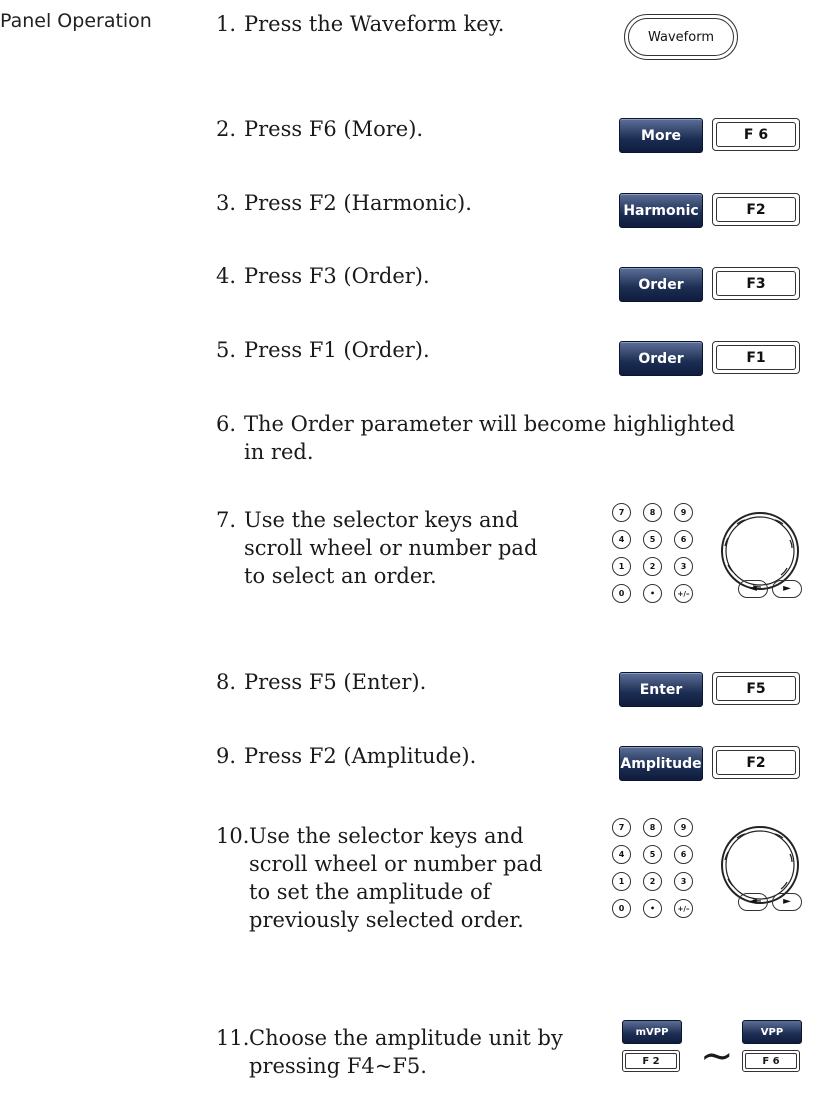 The height and width of the screenshot is (1098, 820). What do you see at coordinates (334, 129) in the screenshot?
I see `step-text: Press F6 (More).` at bounding box center [334, 129].